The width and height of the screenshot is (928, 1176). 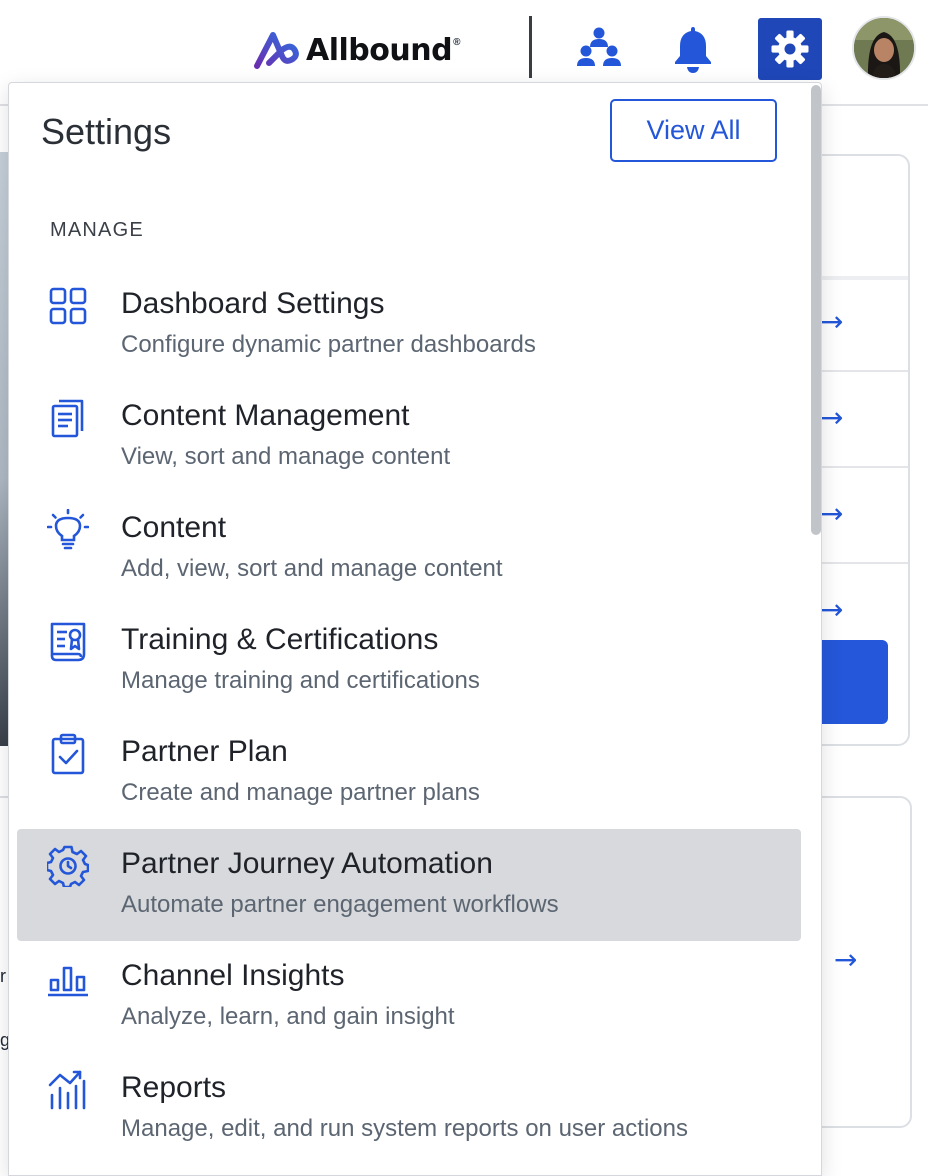 What do you see at coordinates (300, 792) in the screenshot?
I see `menu-item-description: Create and manage partner plans` at bounding box center [300, 792].